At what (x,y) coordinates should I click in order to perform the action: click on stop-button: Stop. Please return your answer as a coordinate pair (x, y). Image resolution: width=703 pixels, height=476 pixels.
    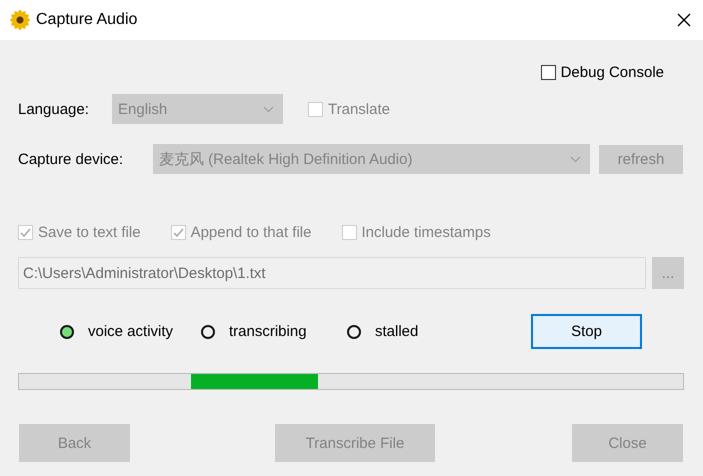
    Looking at the image, I should click on (586, 331).